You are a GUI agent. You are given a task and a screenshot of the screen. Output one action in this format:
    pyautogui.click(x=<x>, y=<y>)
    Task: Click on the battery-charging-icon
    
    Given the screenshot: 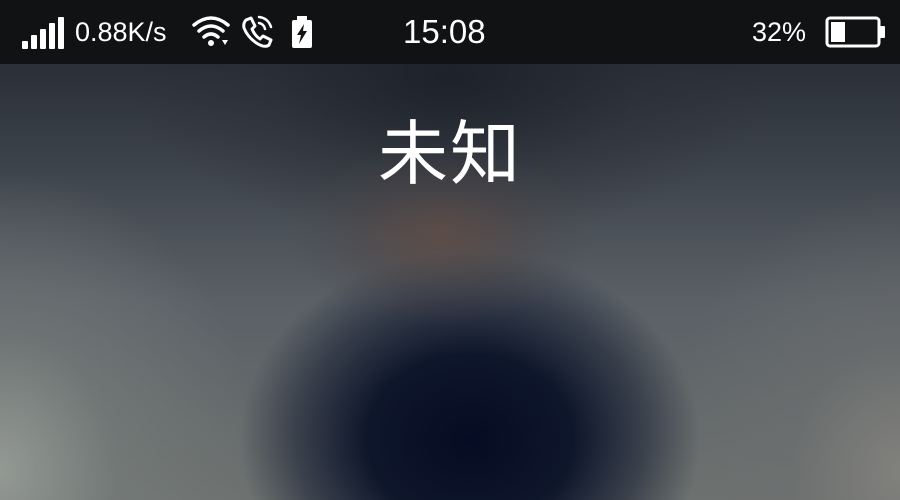 What is the action you would take?
    pyautogui.click(x=302, y=32)
    